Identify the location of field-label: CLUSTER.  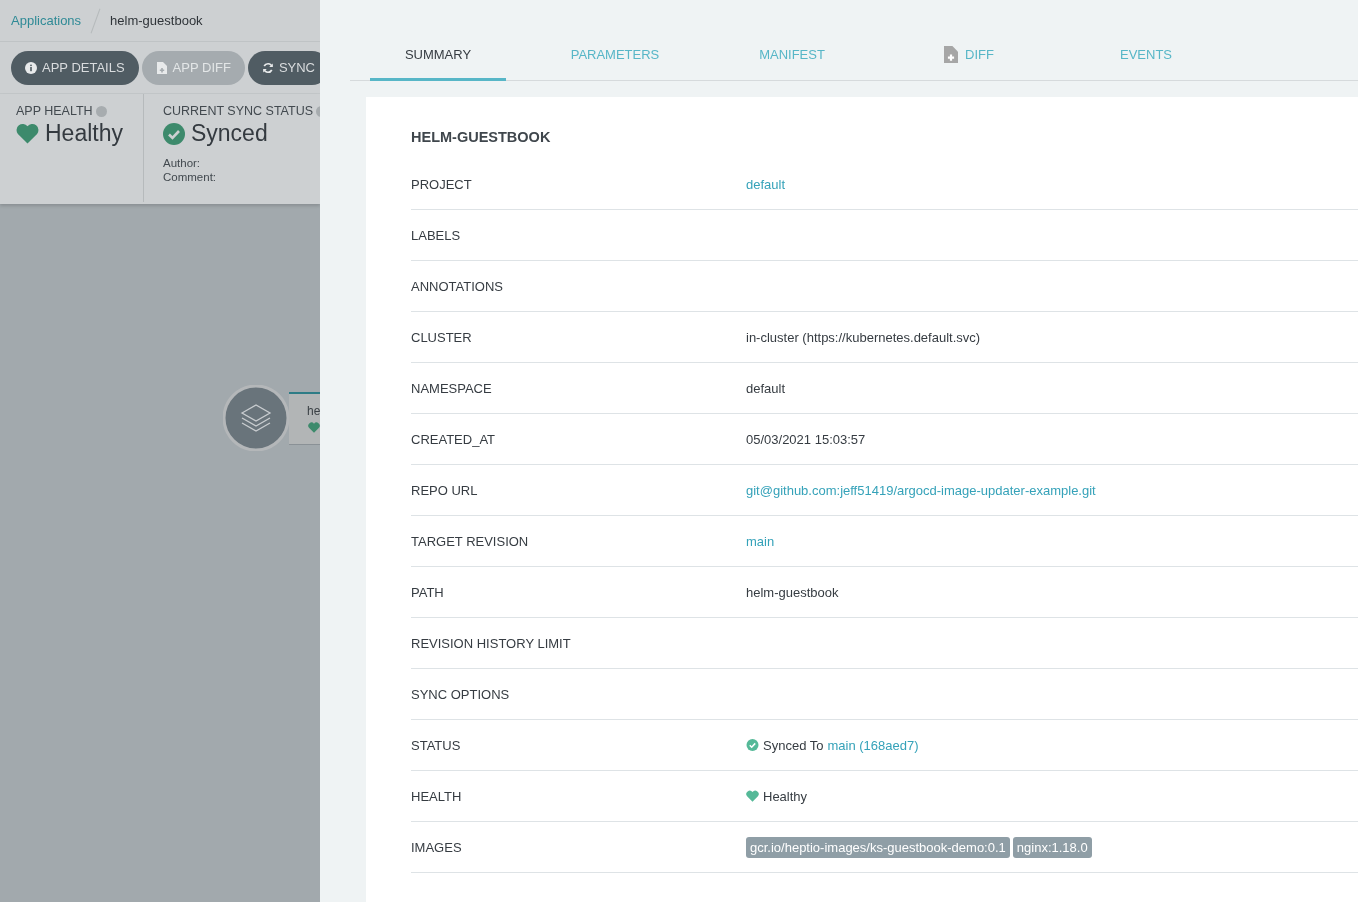
(442, 337).